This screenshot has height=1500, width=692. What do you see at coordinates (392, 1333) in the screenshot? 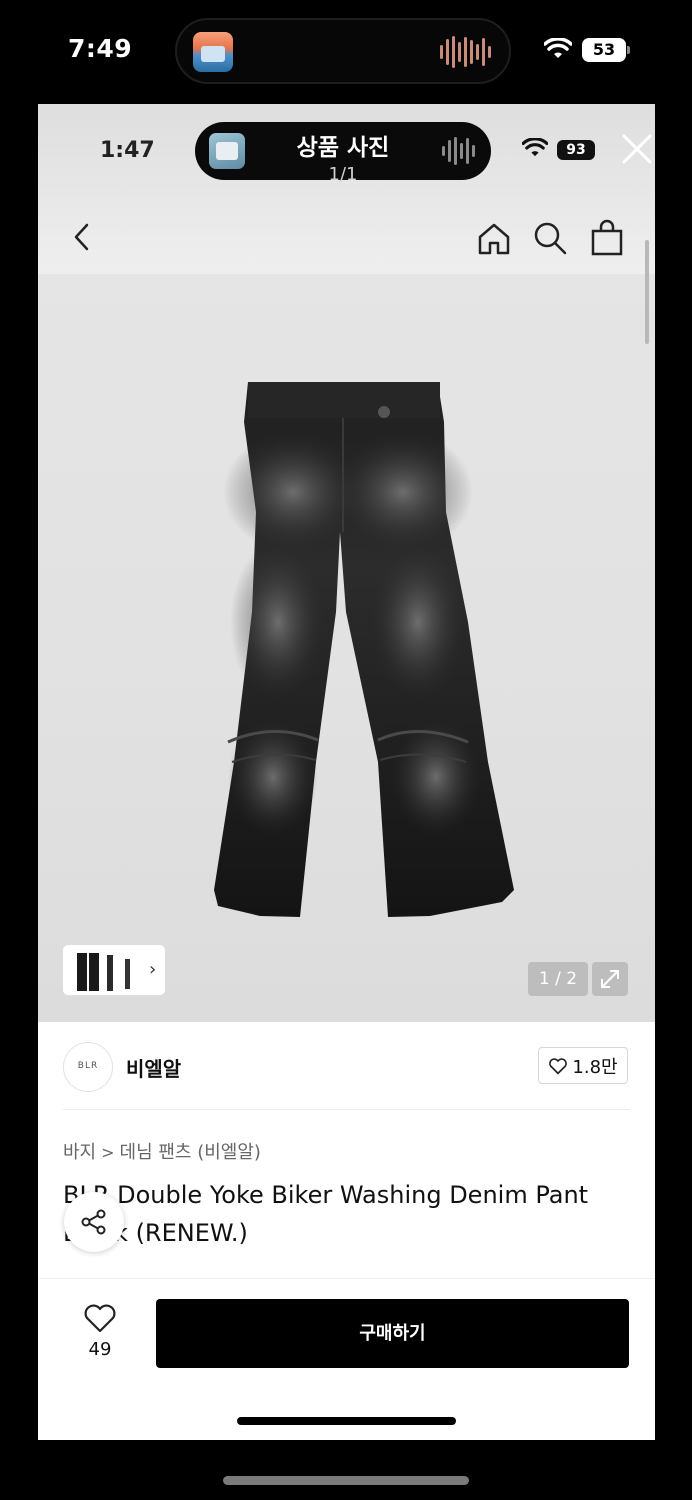
I see `buy-button: 구매하기` at bounding box center [392, 1333].